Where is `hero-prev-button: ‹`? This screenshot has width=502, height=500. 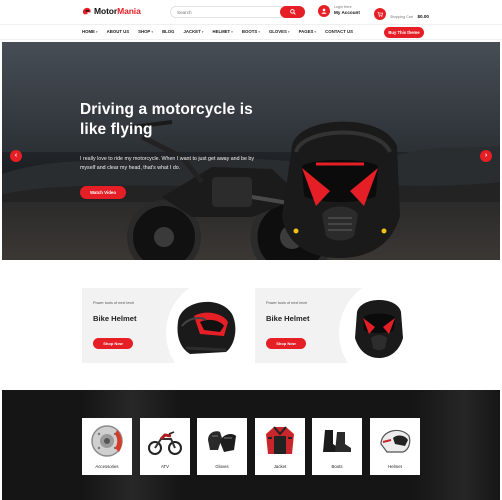 hero-prev-button: ‹ is located at coordinates (16, 156).